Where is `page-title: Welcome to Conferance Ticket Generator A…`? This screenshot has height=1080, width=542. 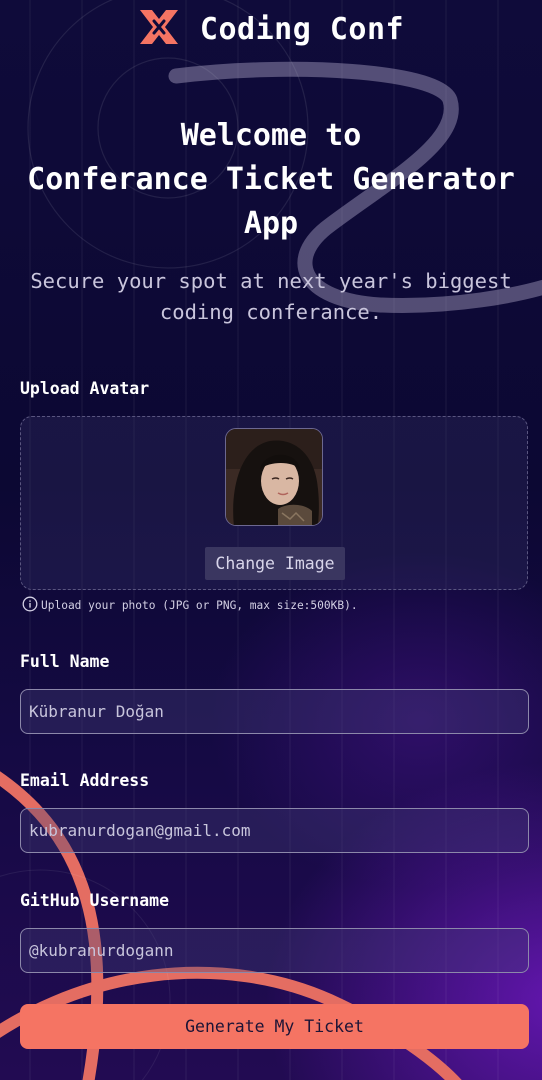
page-title: Welcome to Conferance Ticket Generator A… is located at coordinates (271, 180).